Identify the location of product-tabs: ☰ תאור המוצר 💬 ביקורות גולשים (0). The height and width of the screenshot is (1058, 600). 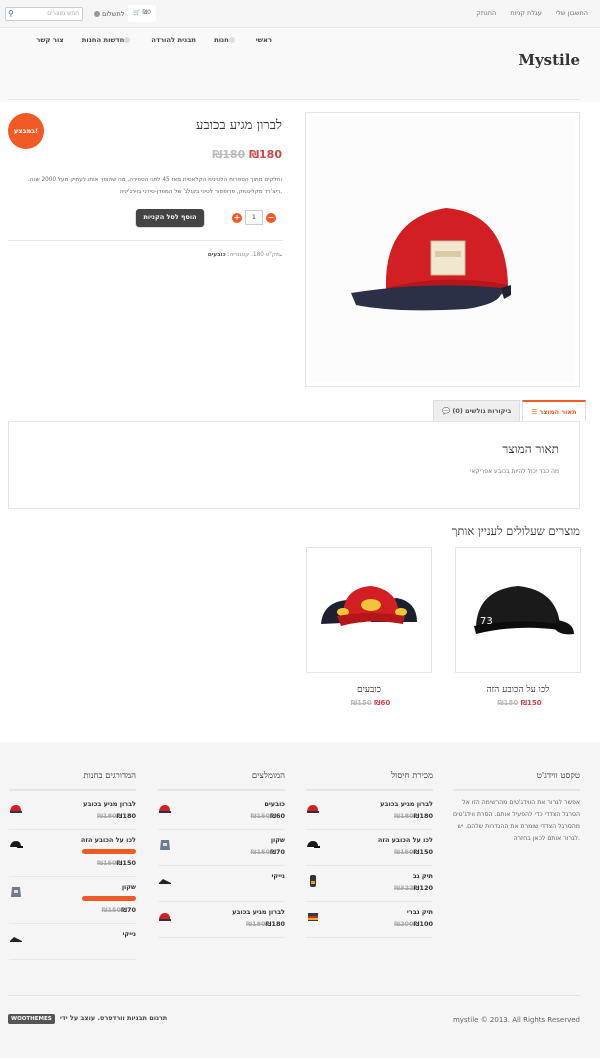
(508, 410).